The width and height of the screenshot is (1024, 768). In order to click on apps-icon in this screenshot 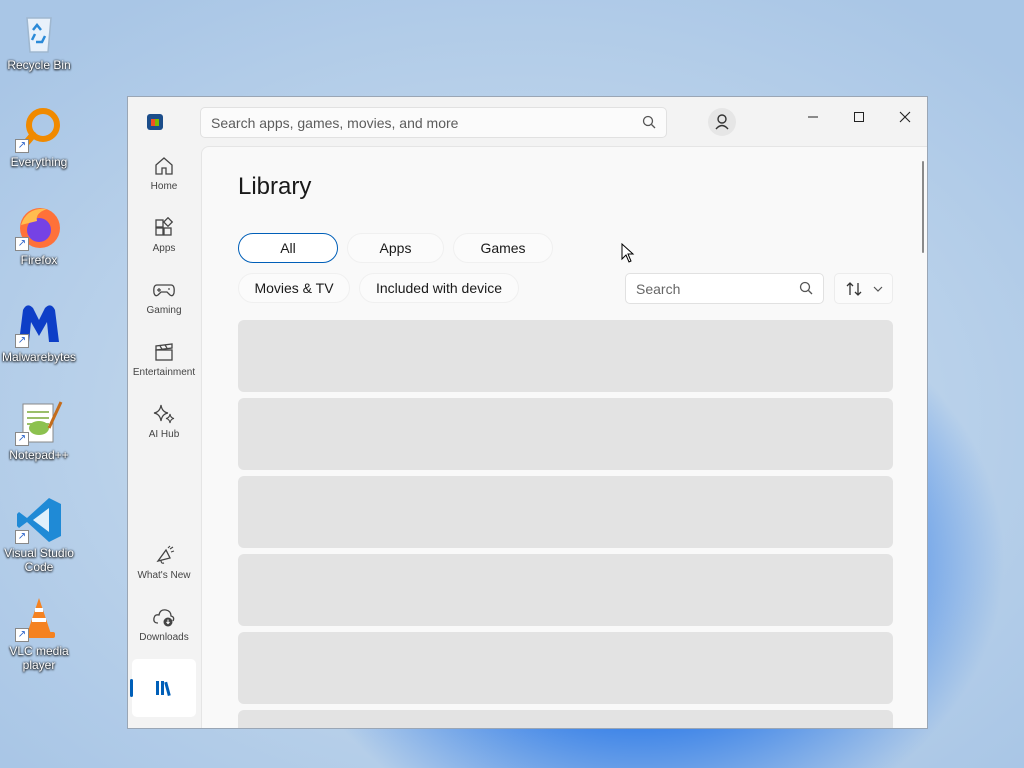, I will do `click(164, 226)`.